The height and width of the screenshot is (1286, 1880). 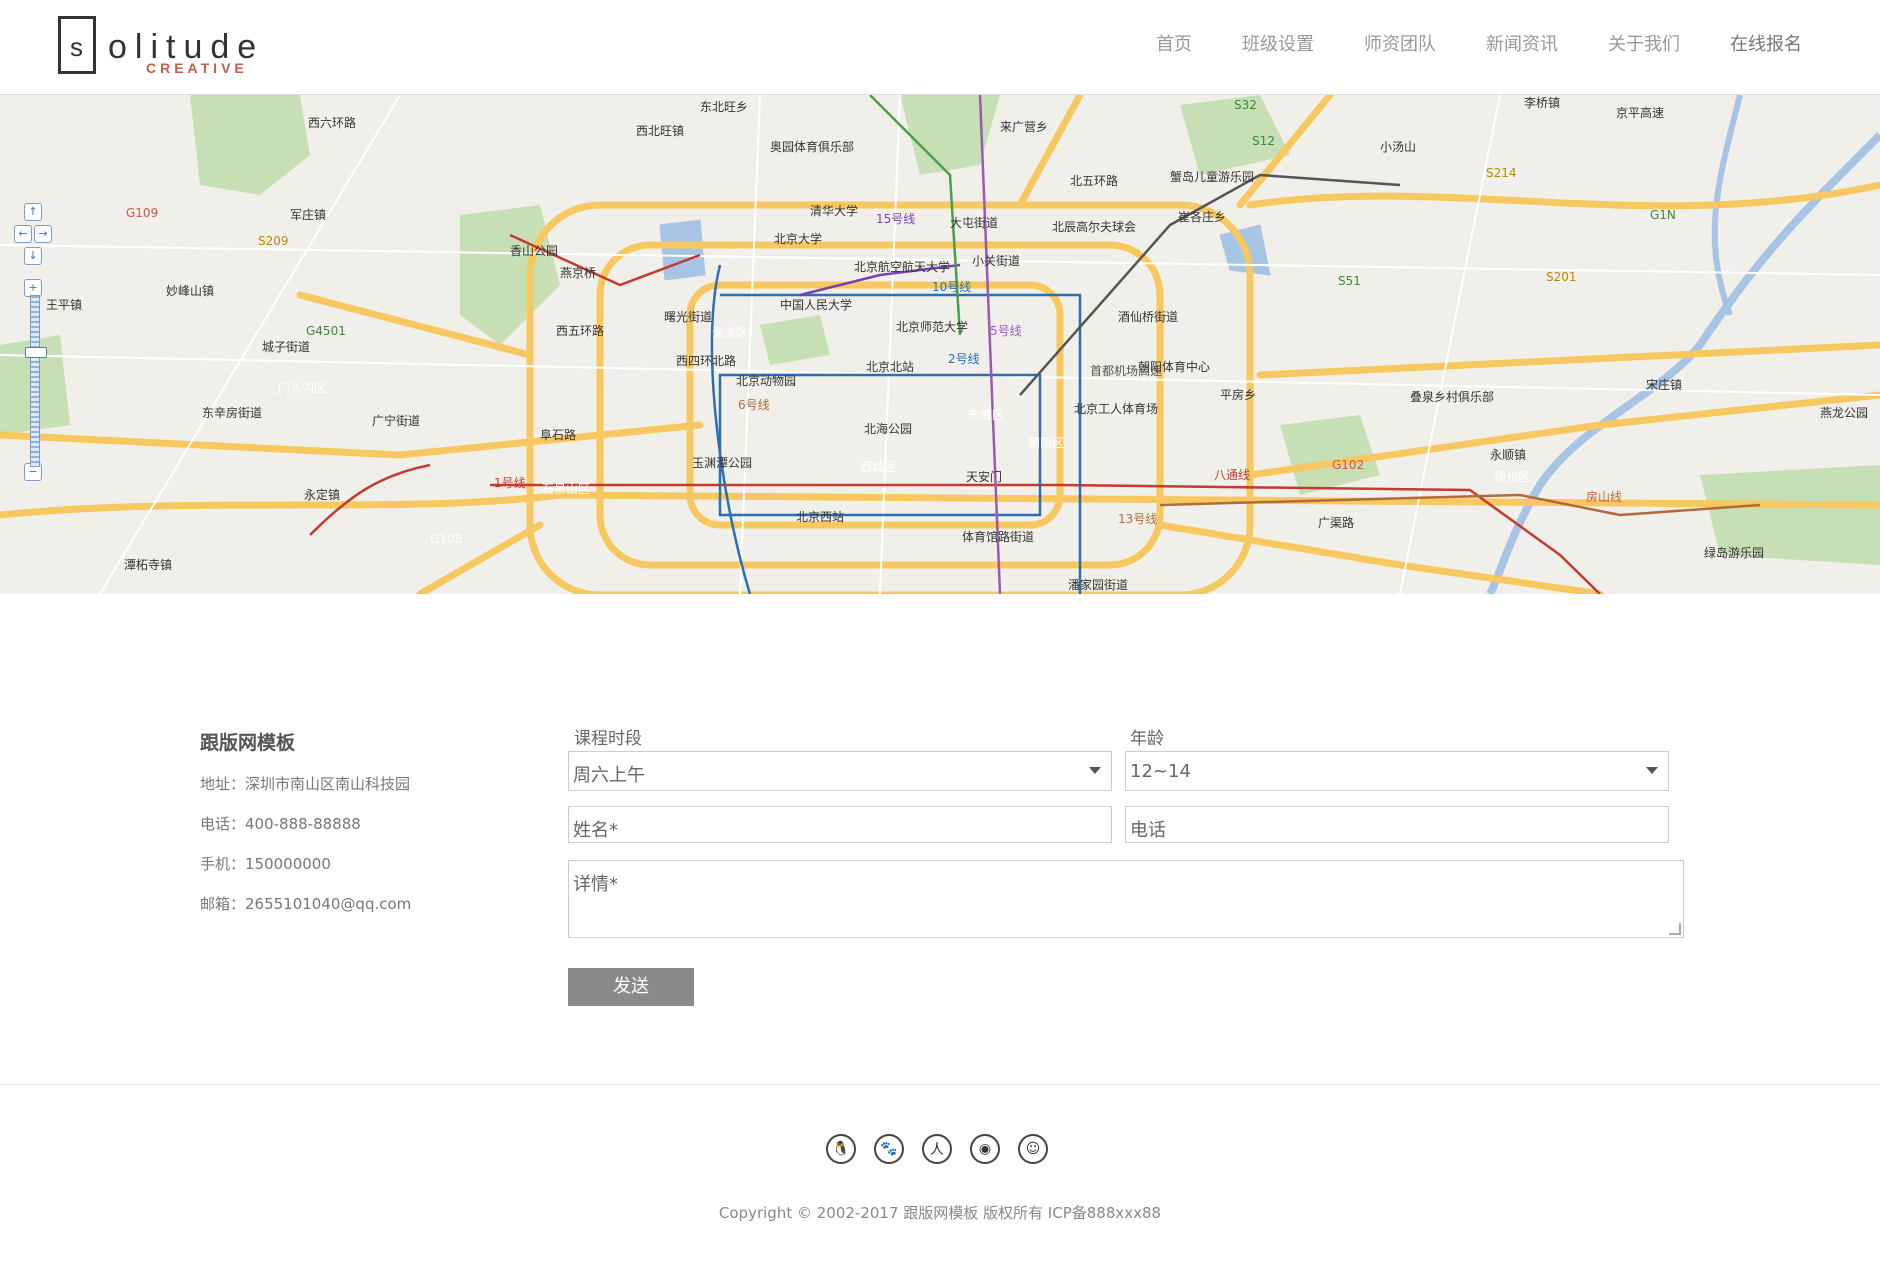 I want to click on map-label: 门头沟区, so click(x=302, y=387).